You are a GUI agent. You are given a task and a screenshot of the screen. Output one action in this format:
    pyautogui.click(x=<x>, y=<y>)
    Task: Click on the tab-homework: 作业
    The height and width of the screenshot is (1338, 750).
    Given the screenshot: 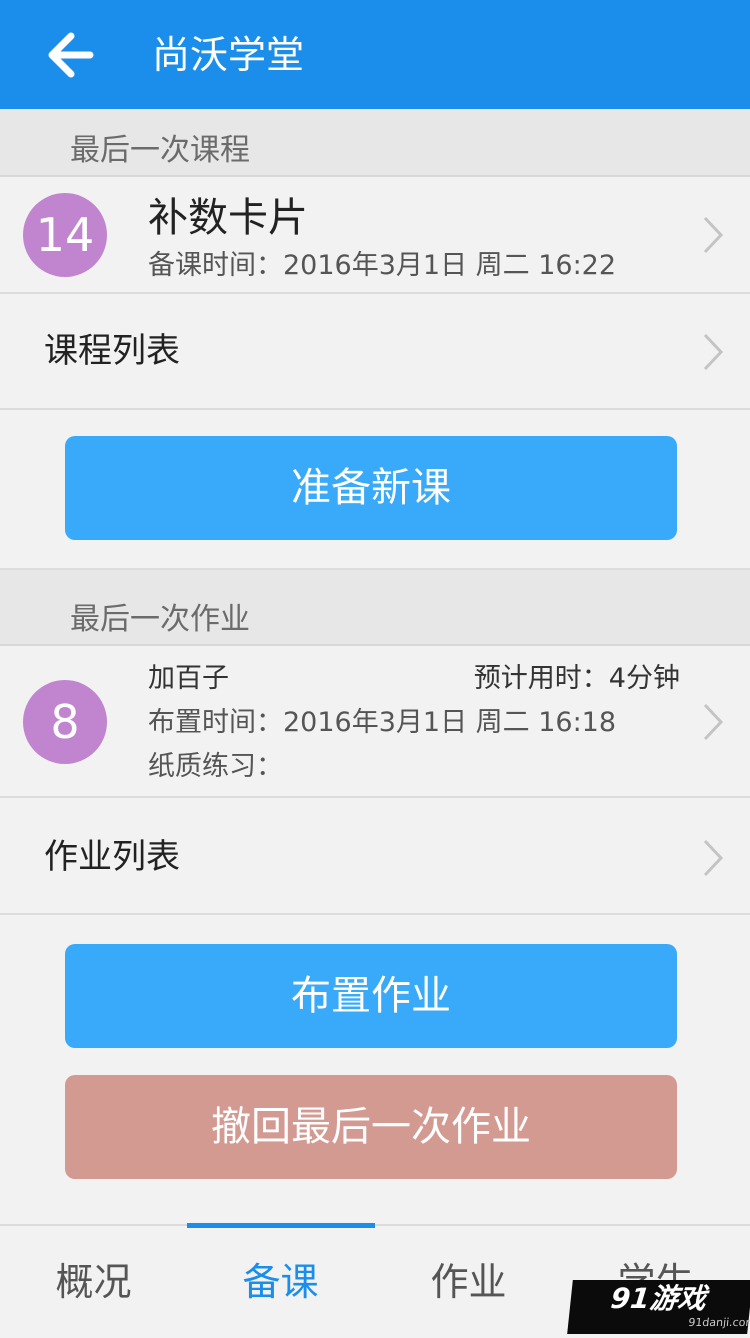 What is the action you would take?
    pyautogui.click(x=468, y=1281)
    